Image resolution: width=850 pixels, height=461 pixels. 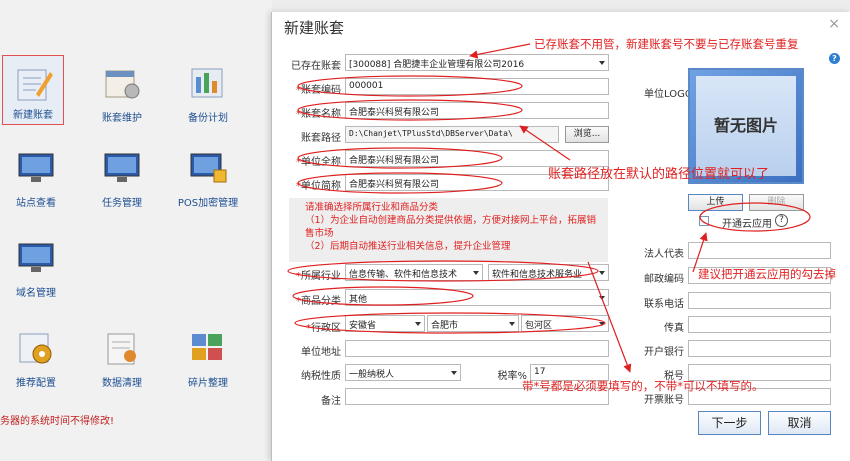 What do you see at coordinates (659, 174) in the screenshot?
I see `annotation-path: 账套路径放在默认的路径位置就可以了` at bounding box center [659, 174].